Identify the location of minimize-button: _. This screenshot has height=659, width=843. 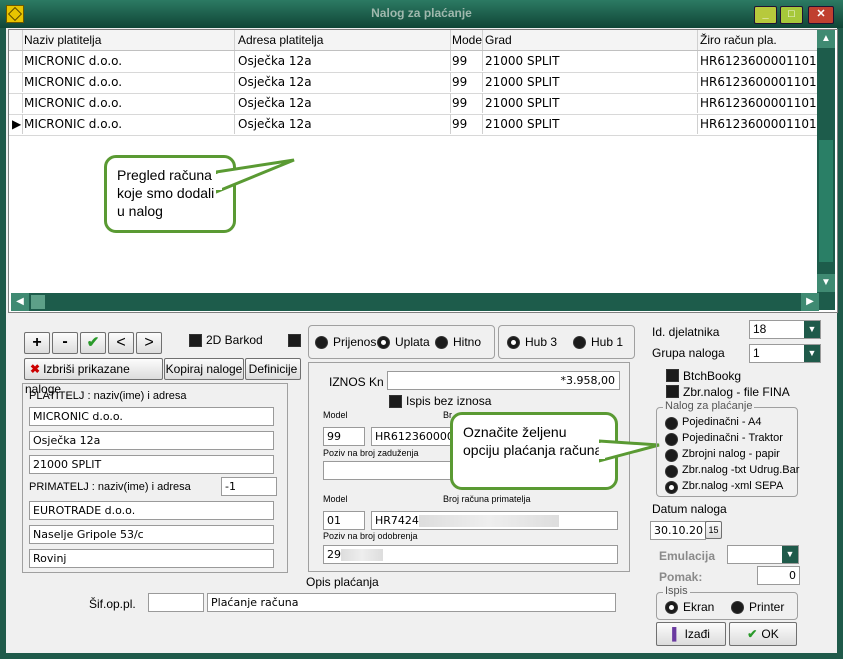
(765, 15).